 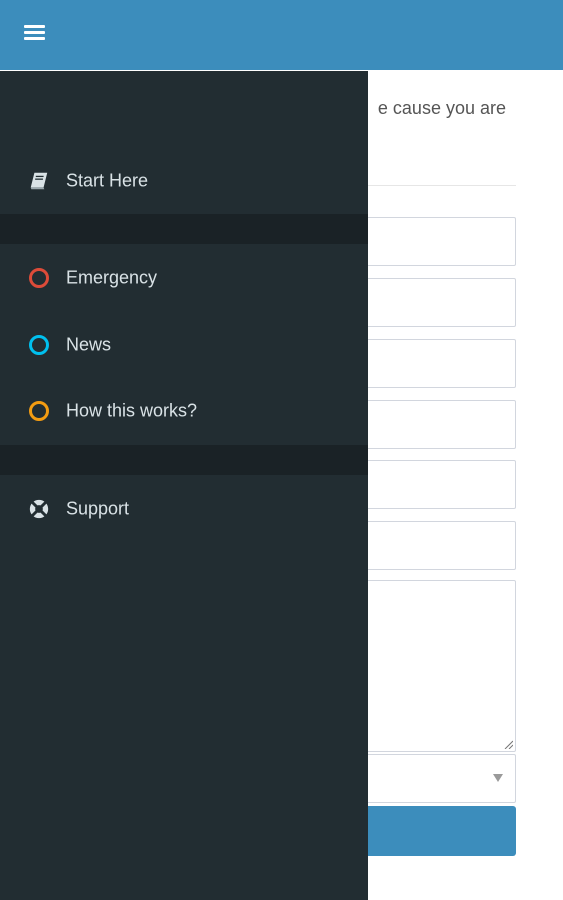 I want to click on life-ring-icon, so click(x=39, y=509).